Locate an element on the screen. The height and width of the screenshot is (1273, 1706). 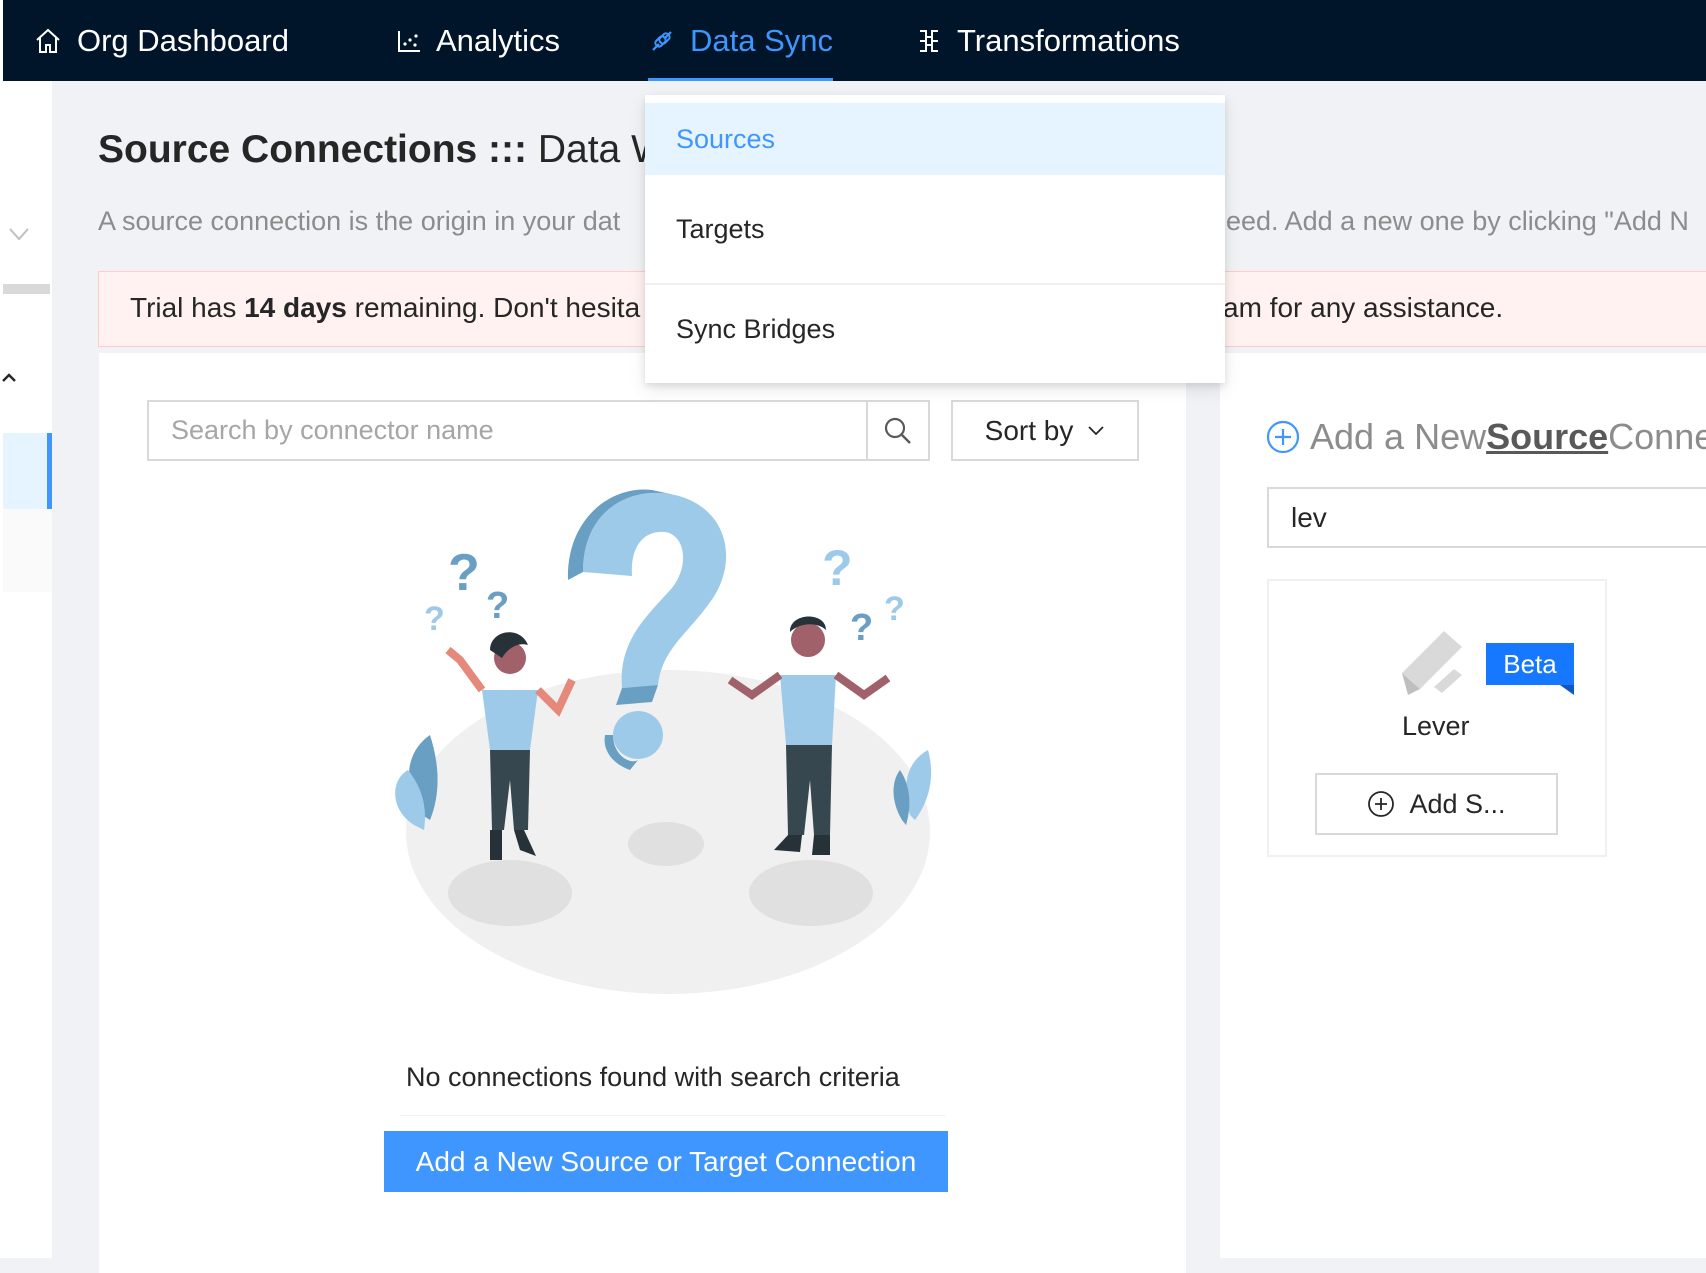
sync-link-icon is located at coordinates (662, 40).